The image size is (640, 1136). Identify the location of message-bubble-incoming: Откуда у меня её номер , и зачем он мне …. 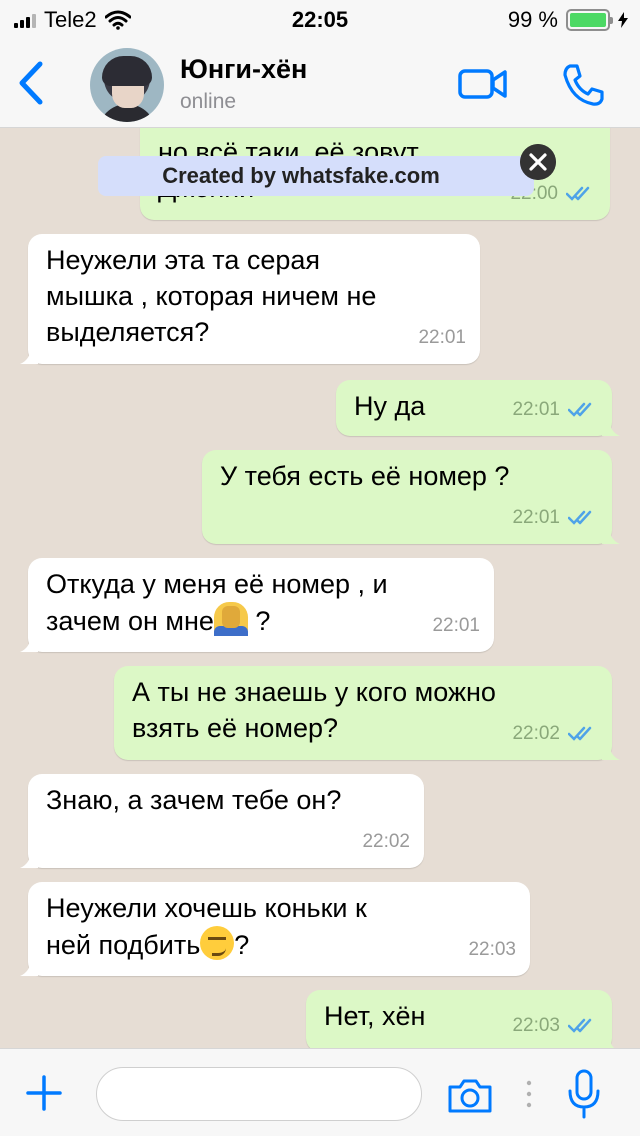
(257, 605).